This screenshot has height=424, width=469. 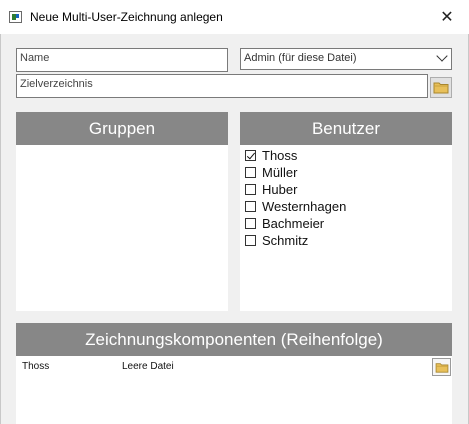 I want to click on groups-header: Gruppen, so click(x=122, y=128).